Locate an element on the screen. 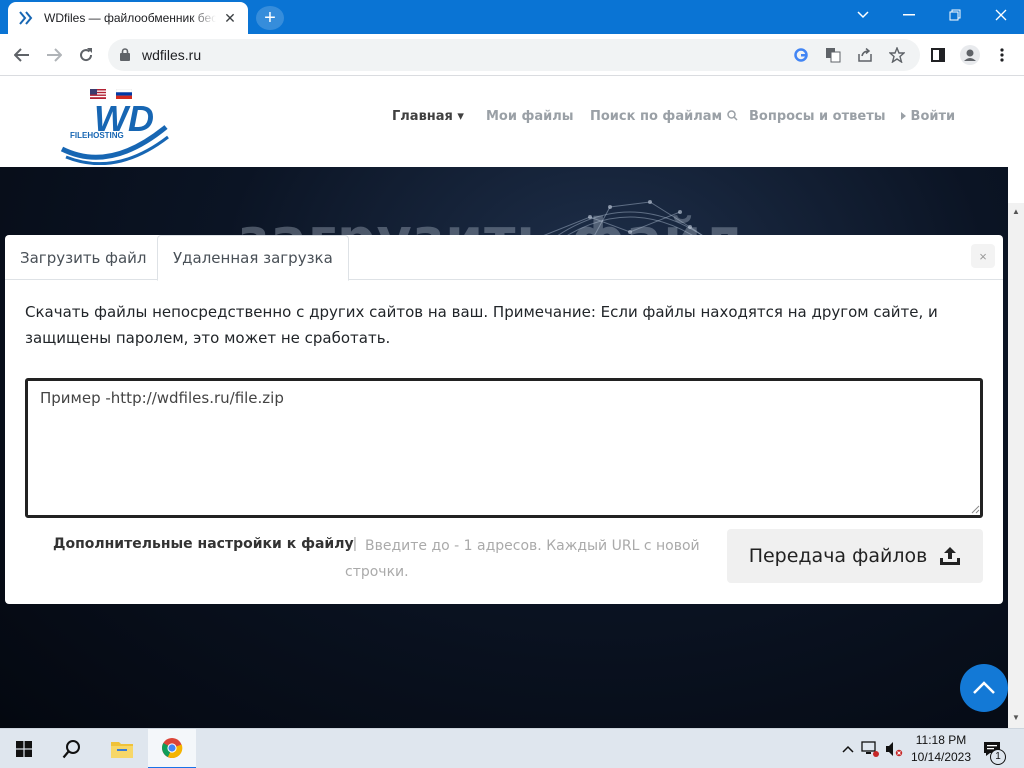 This screenshot has width=1024, height=768. share-icon is located at coordinates (865, 55).